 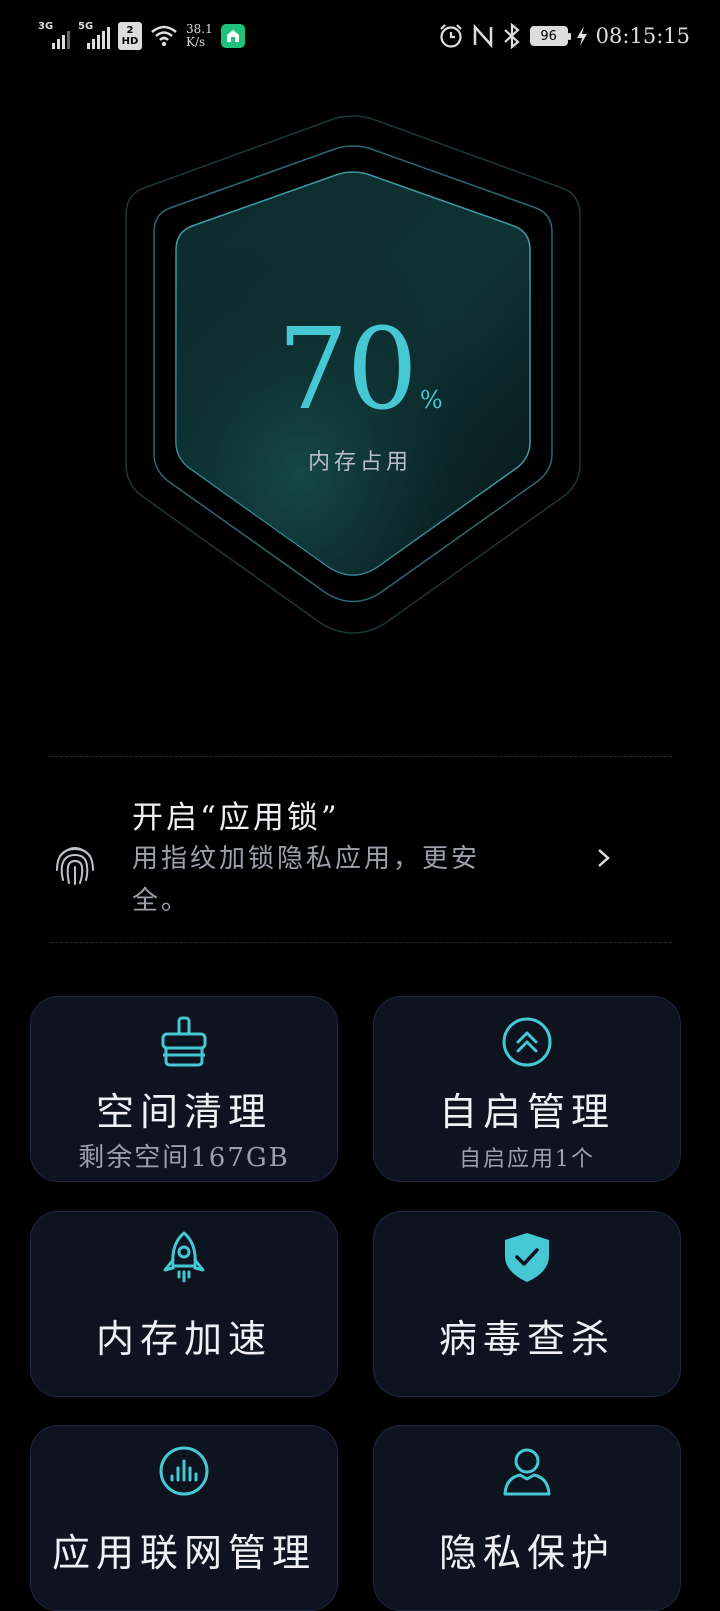 I want to click on space-cleanup-title: 空间清理, so click(x=183, y=1112).